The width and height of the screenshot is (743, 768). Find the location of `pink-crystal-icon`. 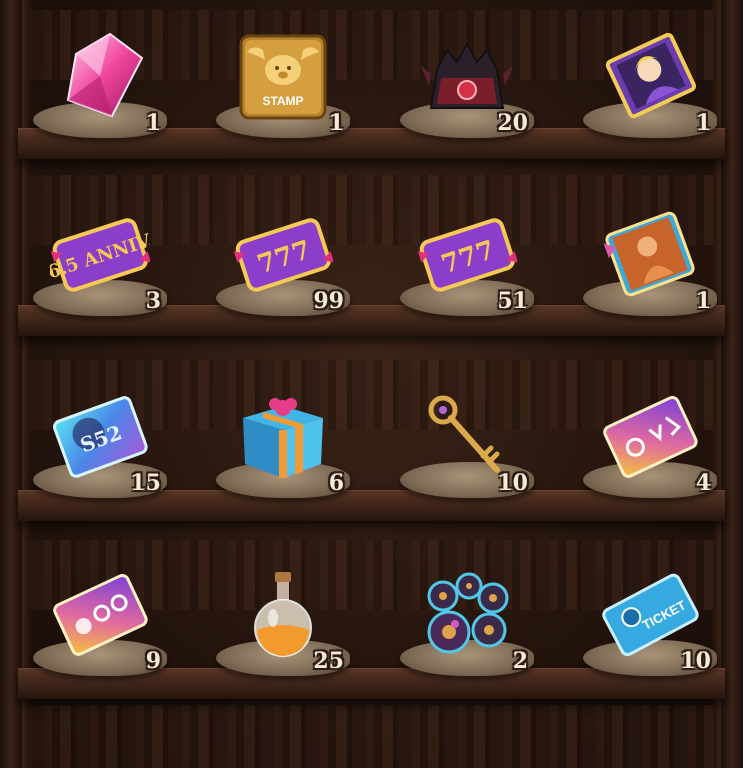

pink-crystal-icon is located at coordinates (100, 76).